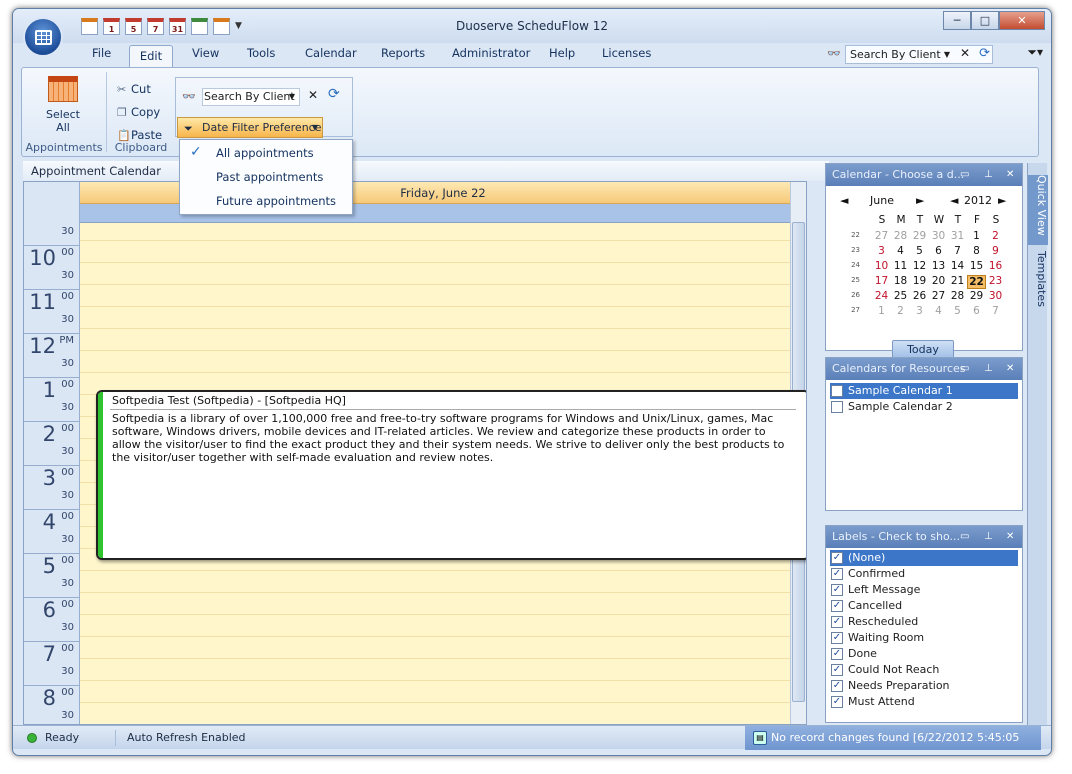  I want to click on prev-month-arrow: ◄, so click(844, 200).